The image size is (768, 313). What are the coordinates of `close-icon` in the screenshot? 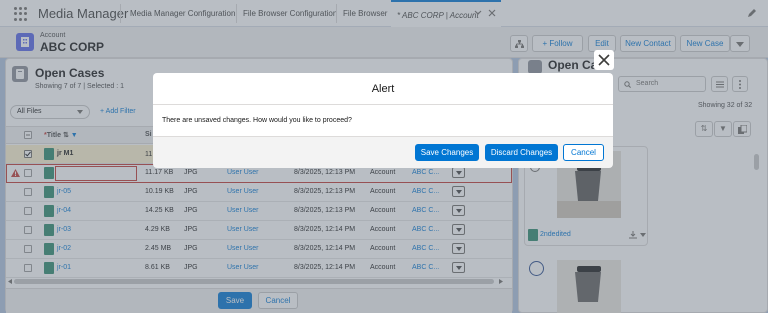 It's located at (604, 60).